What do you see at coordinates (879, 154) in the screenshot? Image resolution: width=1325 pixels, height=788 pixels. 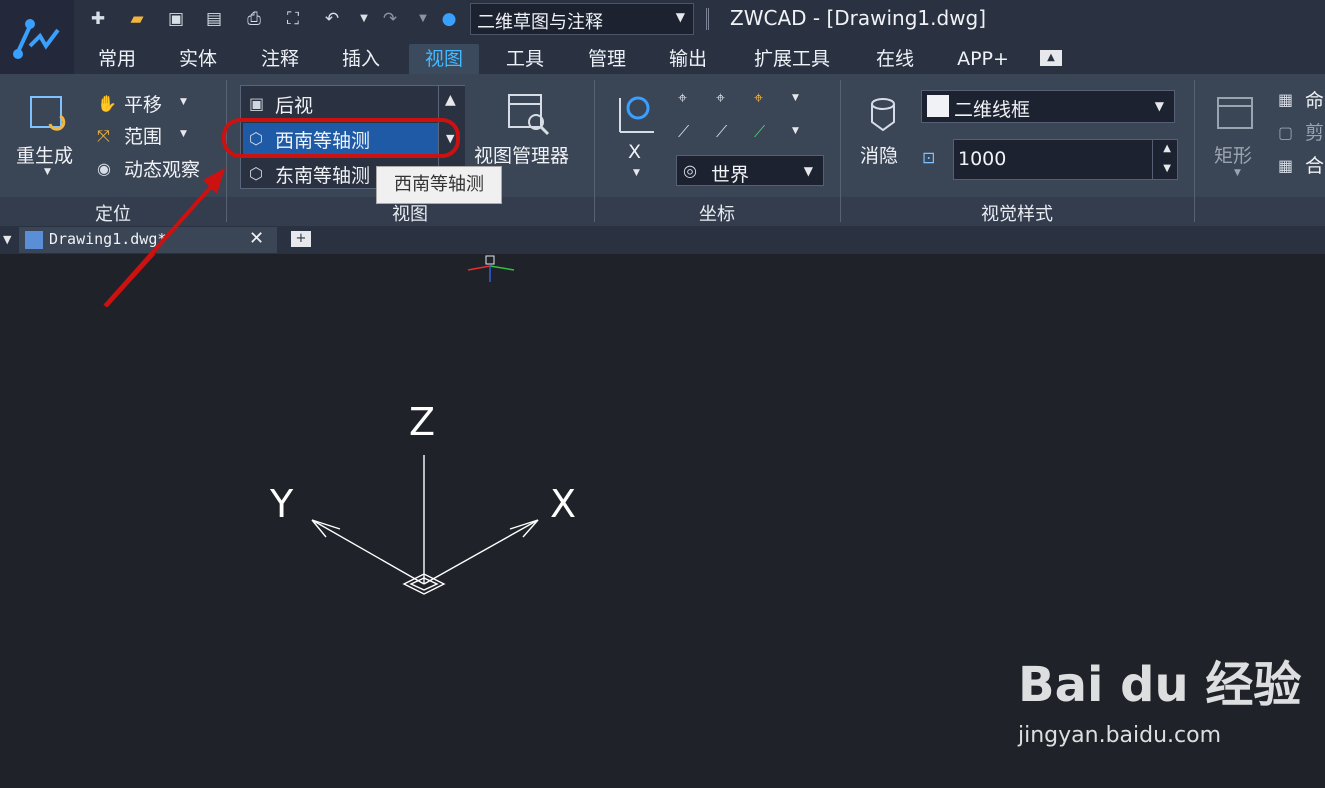 I see `hide-button: 消隐` at bounding box center [879, 154].